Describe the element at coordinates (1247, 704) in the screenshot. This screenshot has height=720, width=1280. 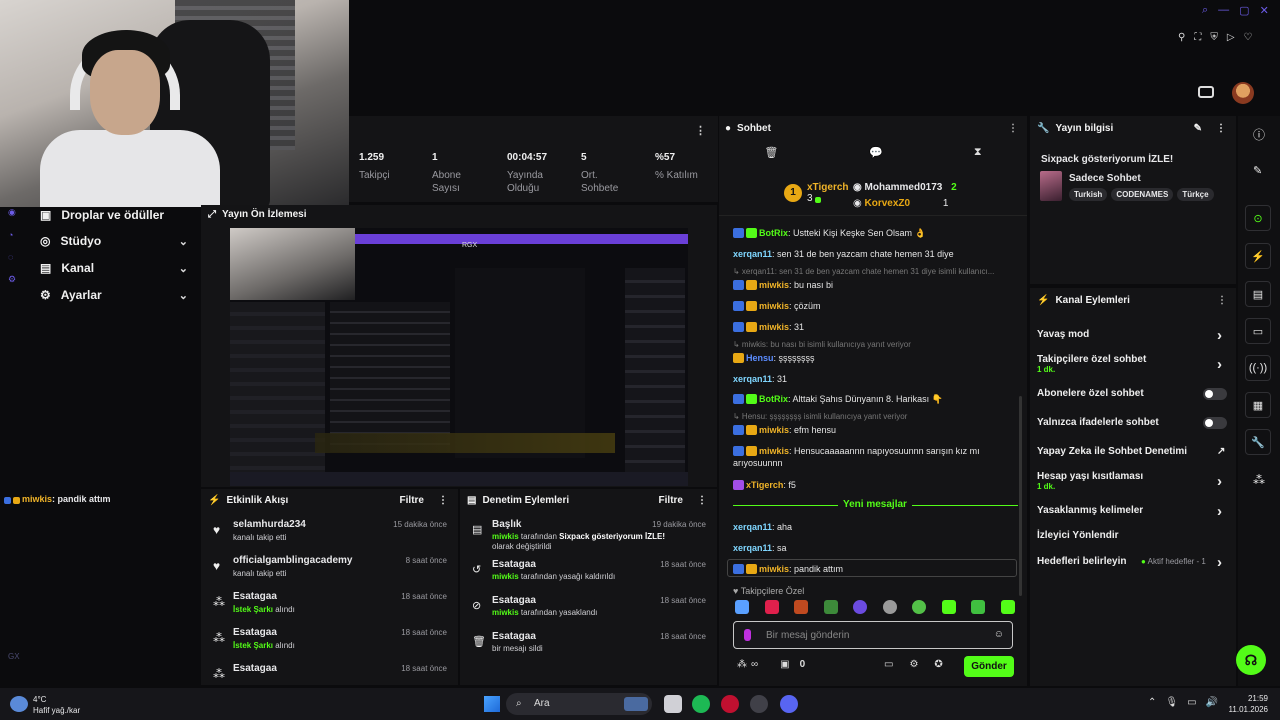
I see `clock: 21:59 11.01.2026` at that location.